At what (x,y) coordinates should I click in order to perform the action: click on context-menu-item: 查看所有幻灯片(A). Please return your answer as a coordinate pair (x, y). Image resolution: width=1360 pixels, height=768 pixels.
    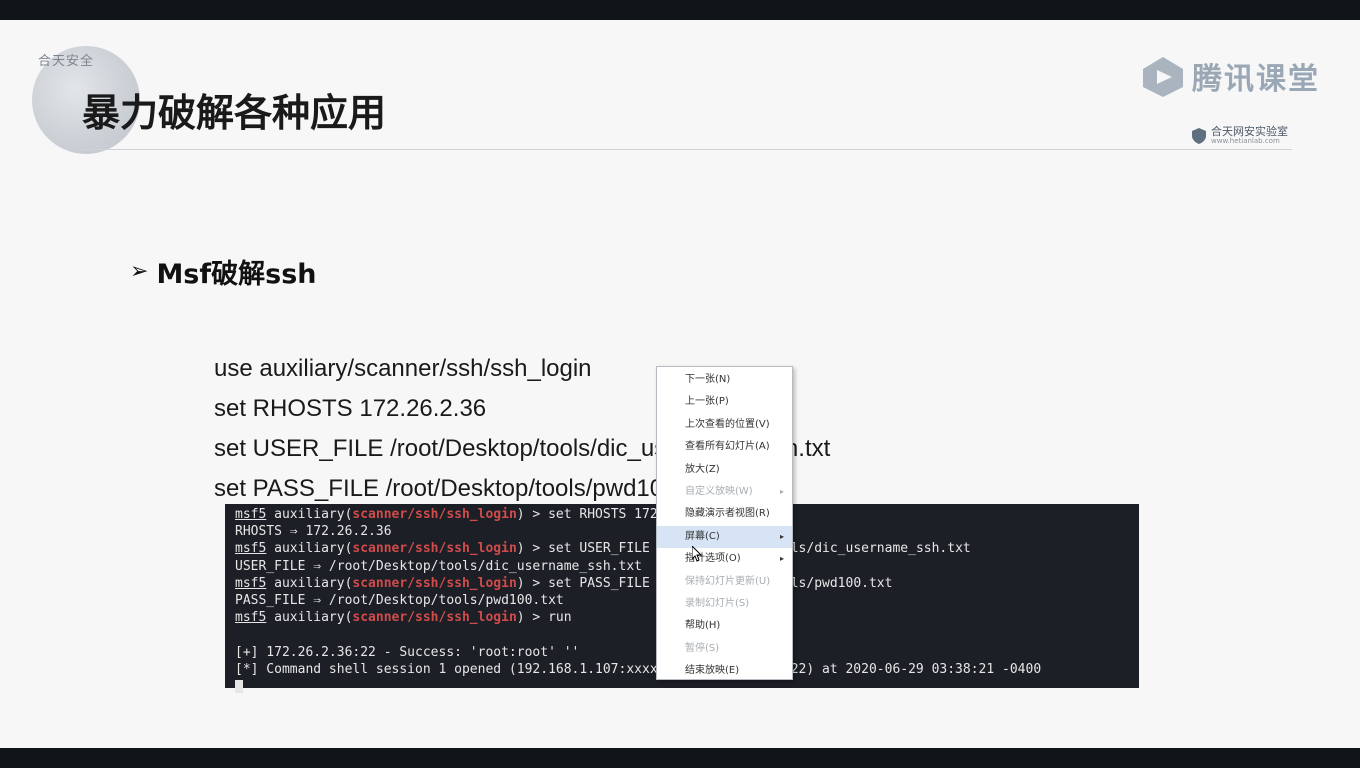
    Looking at the image, I should click on (724, 447).